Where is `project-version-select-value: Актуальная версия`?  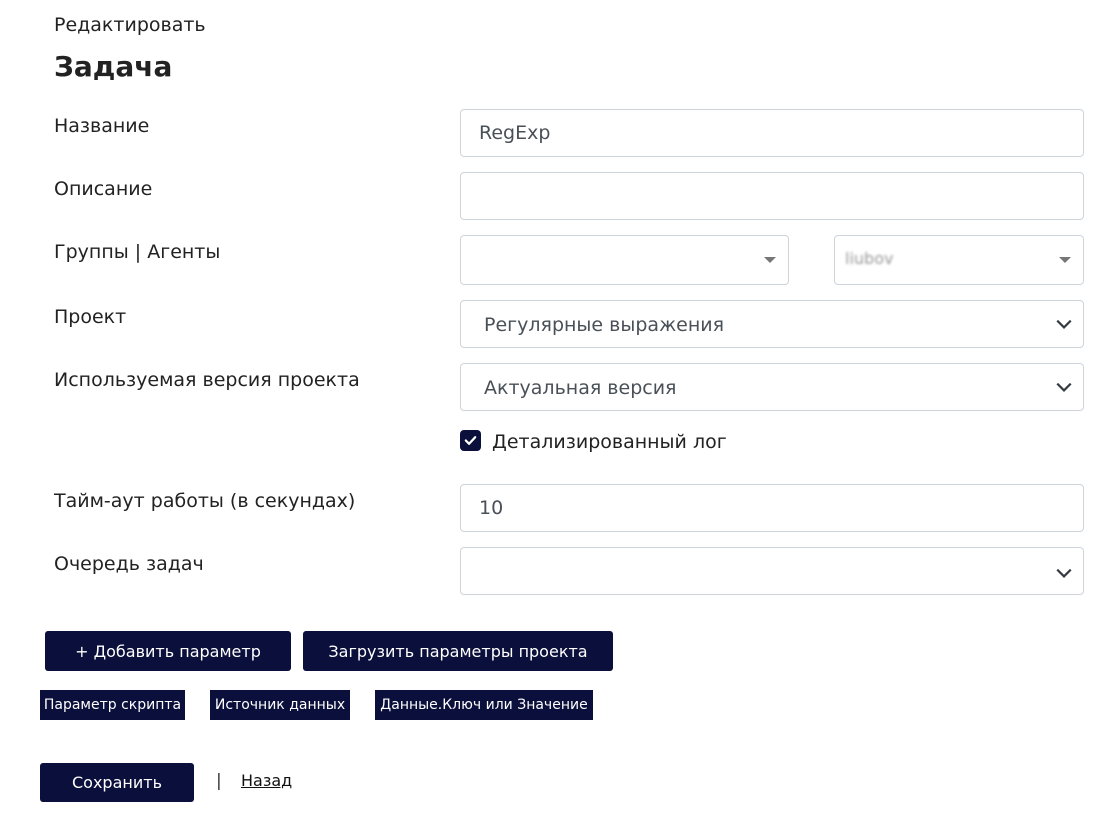 project-version-select-value: Актуальная версия is located at coordinates (580, 388).